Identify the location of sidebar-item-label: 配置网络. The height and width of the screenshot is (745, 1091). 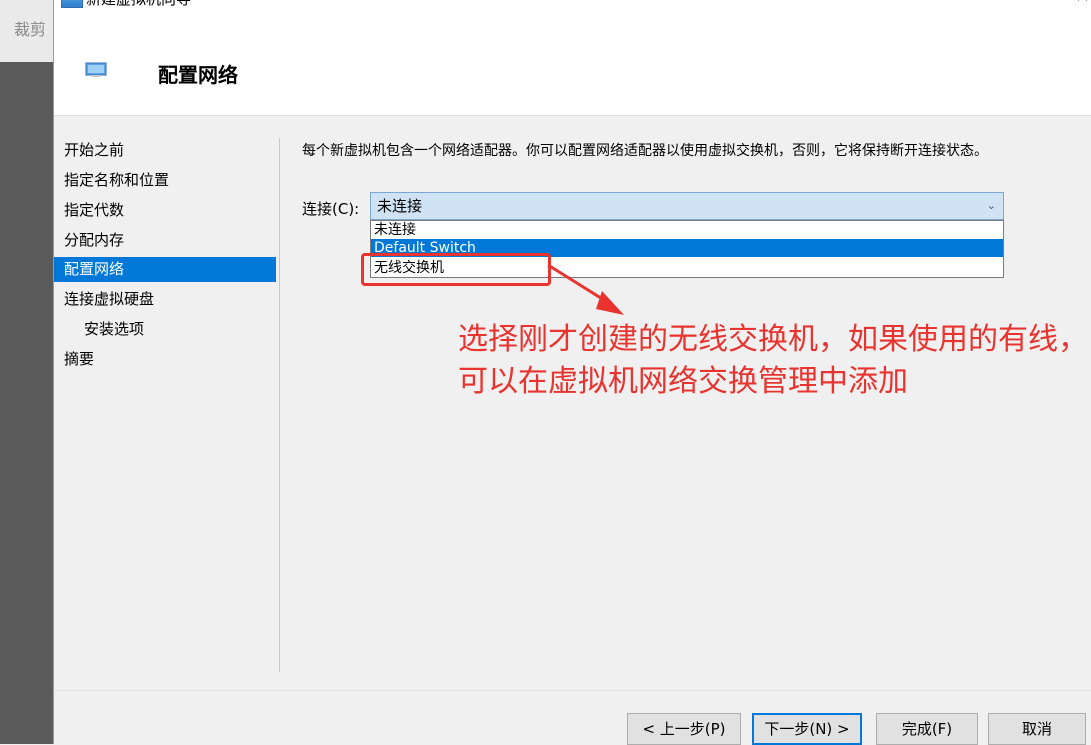
(94, 269).